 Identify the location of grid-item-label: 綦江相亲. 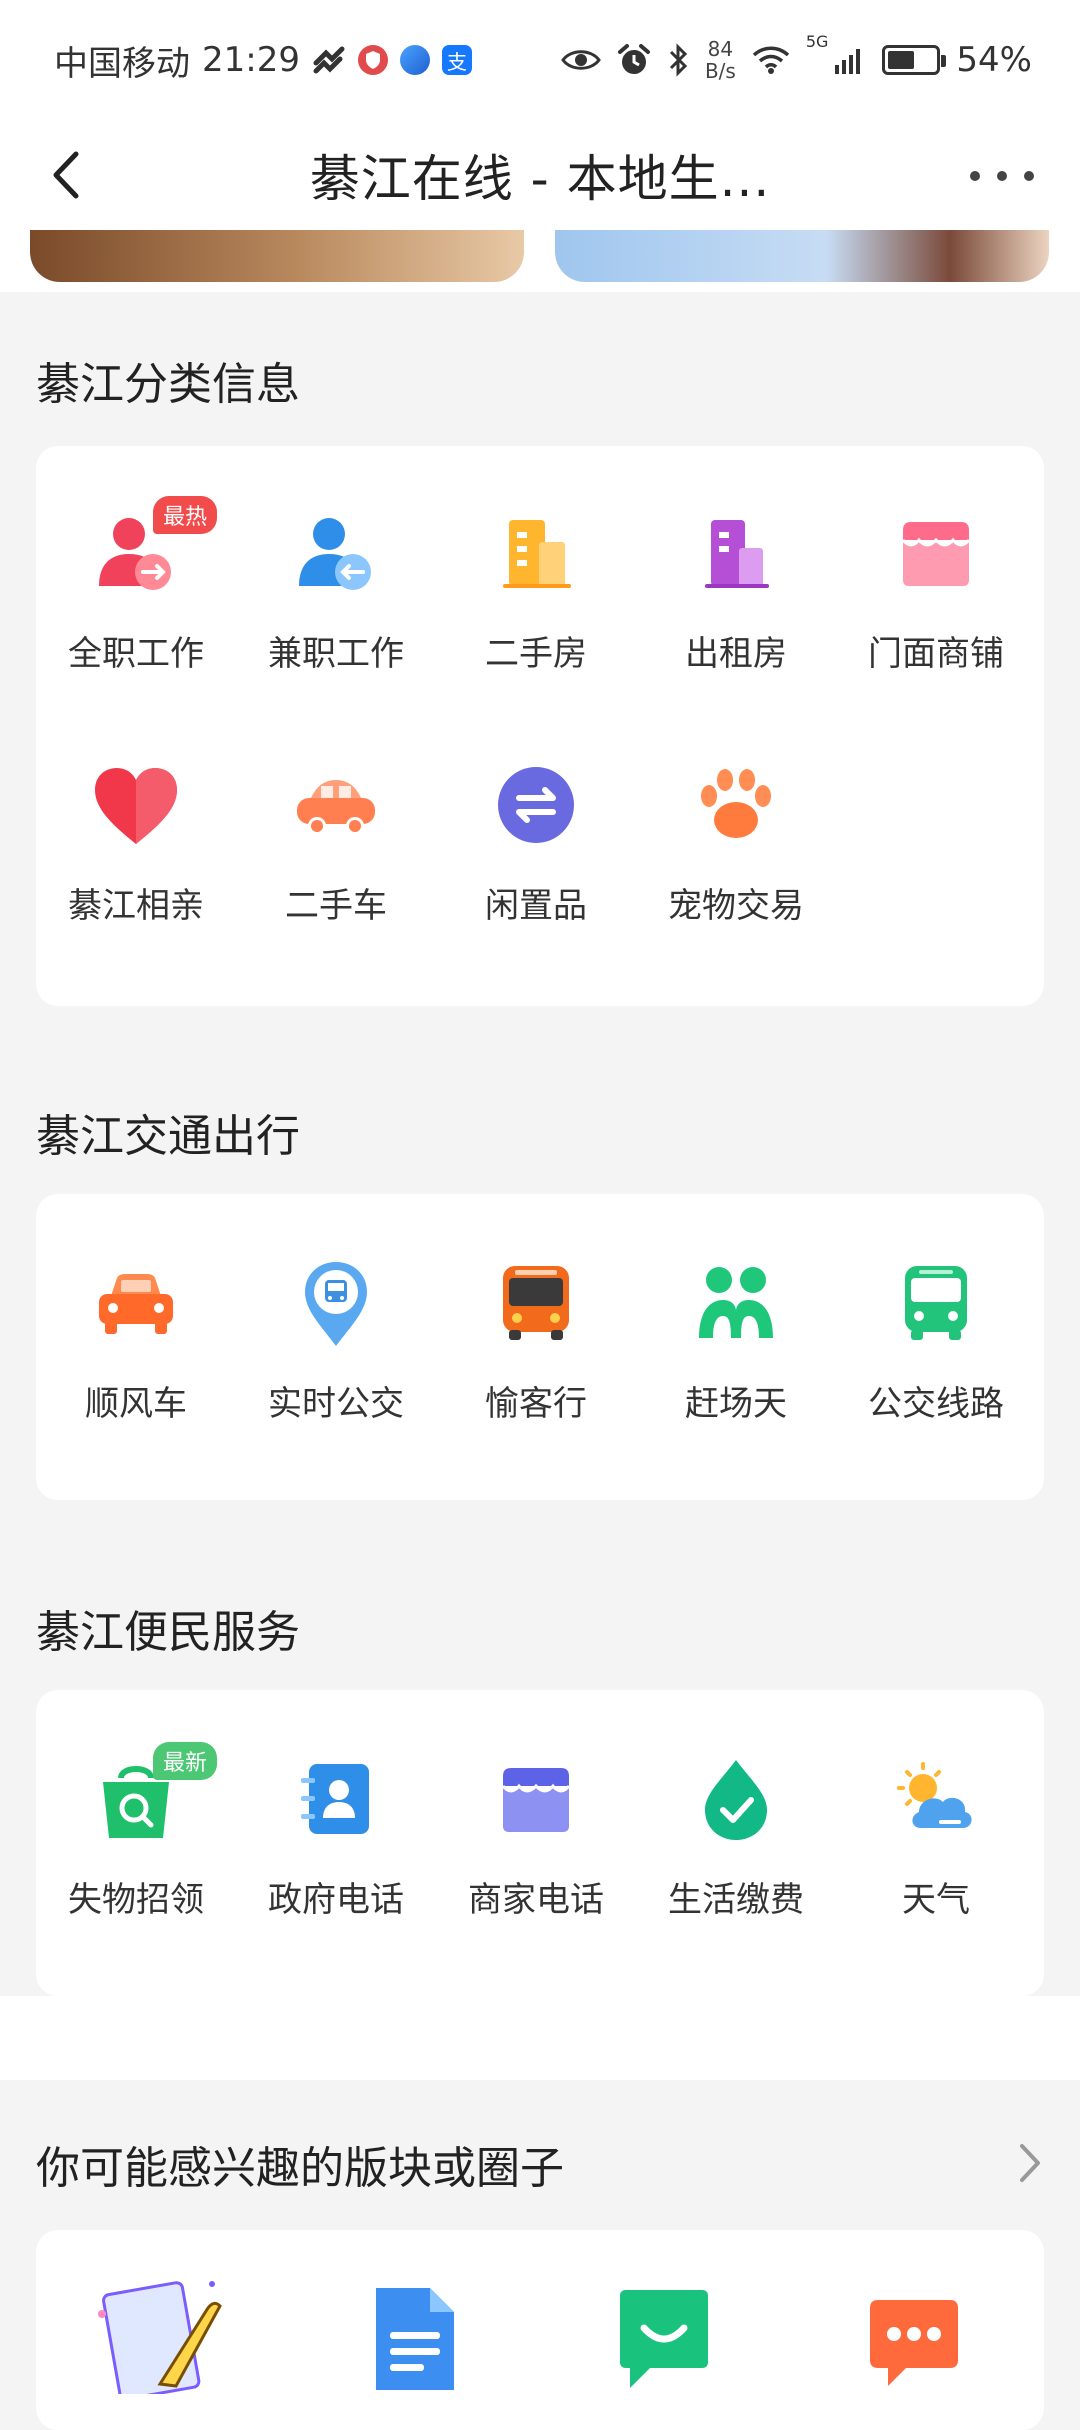
(136, 906).